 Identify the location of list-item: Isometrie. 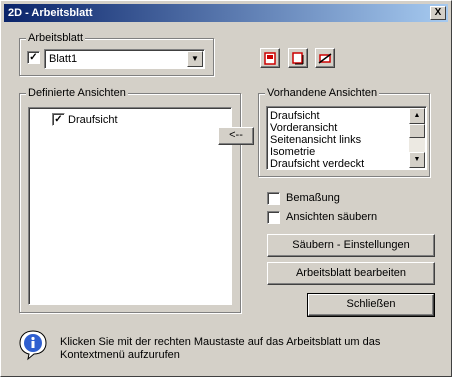
(292, 152).